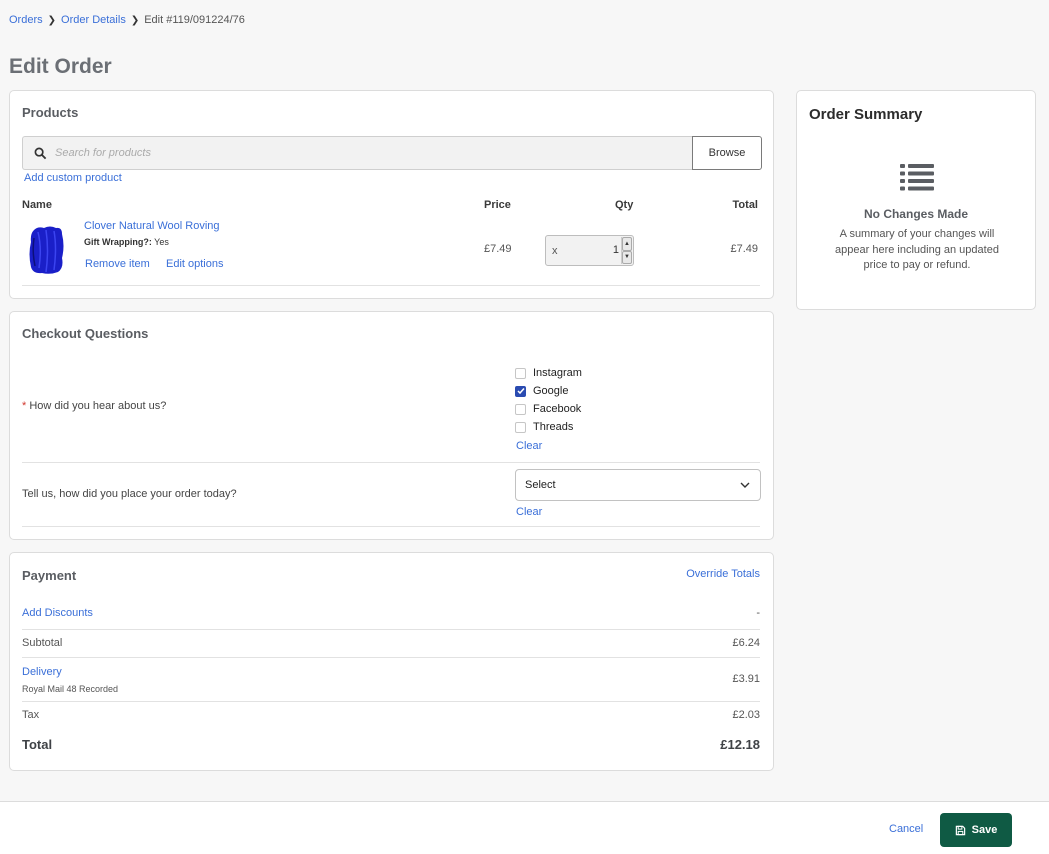 The image size is (1049, 854). Describe the element at coordinates (551, 391) in the screenshot. I see `option-label: Google` at that location.